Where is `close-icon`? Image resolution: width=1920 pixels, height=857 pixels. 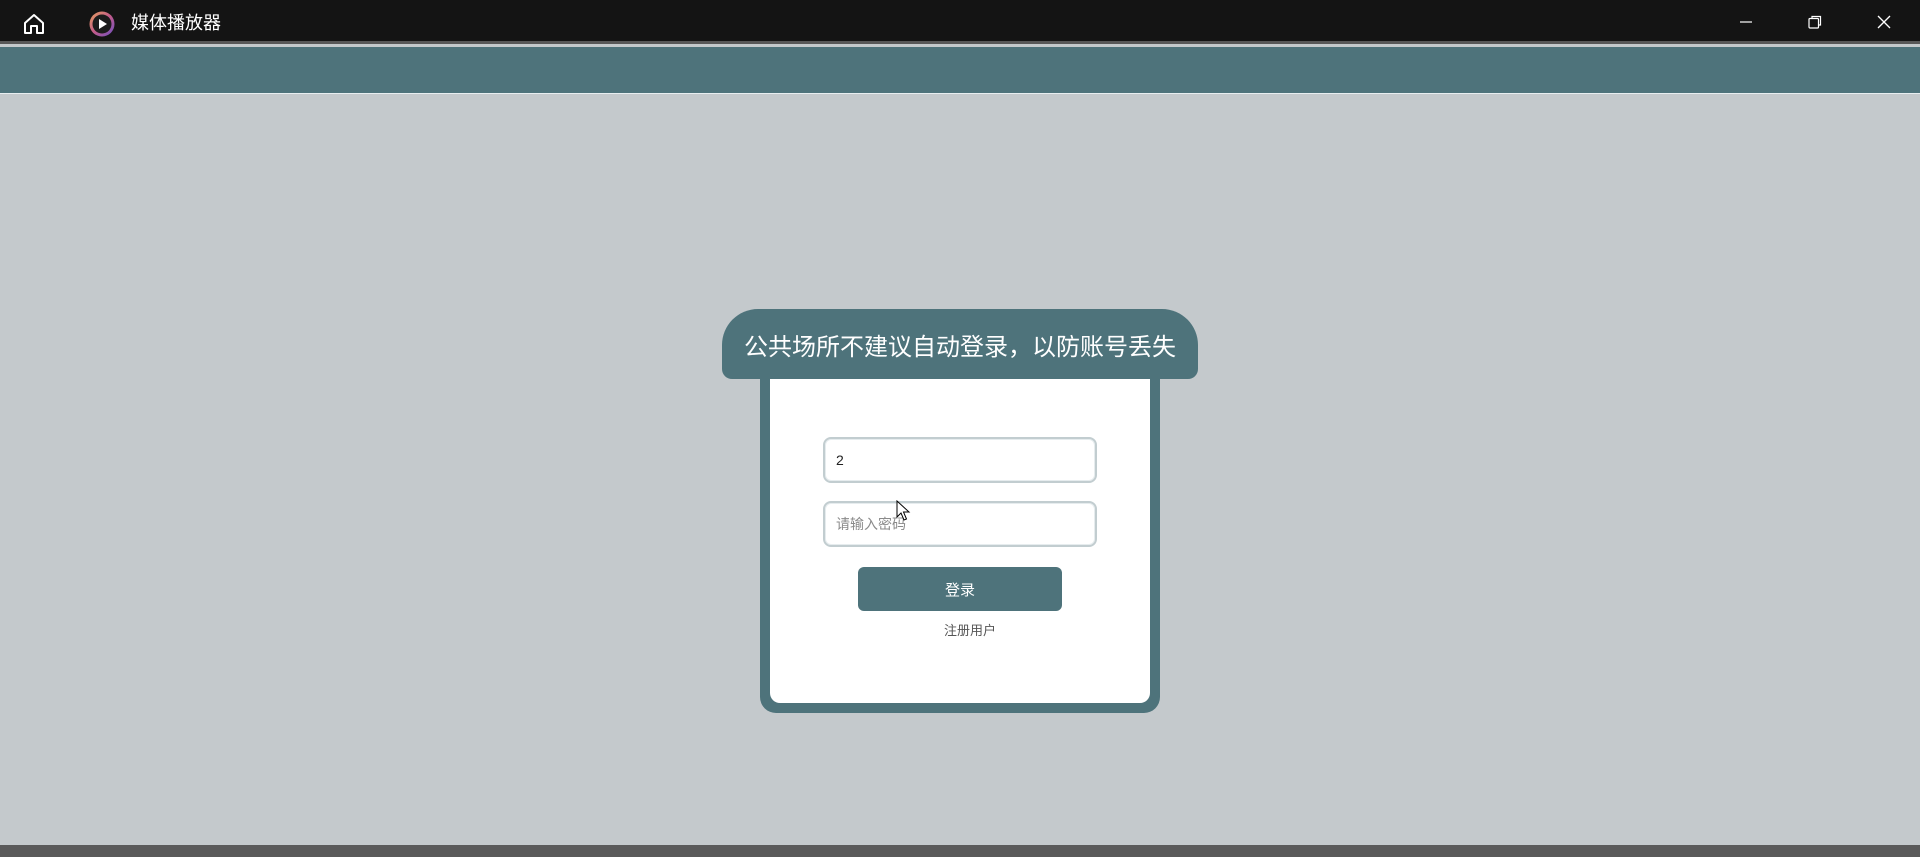
close-icon is located at coordinates (1884, 22).